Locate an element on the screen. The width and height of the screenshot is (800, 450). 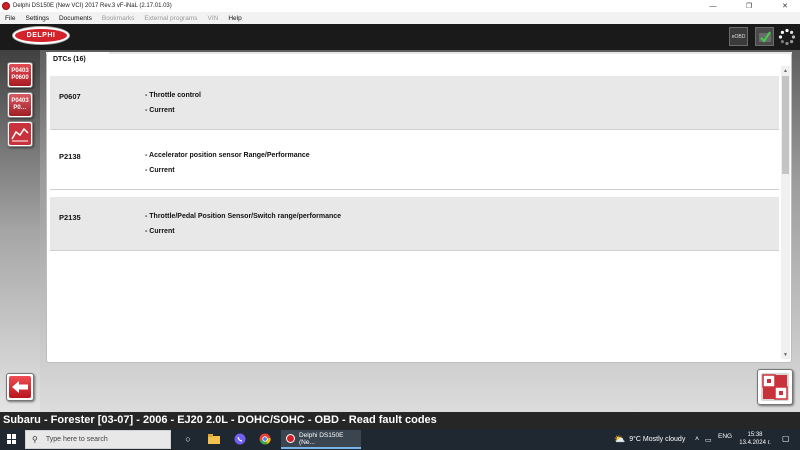
graph-icon is located at coordinates (20, 134).